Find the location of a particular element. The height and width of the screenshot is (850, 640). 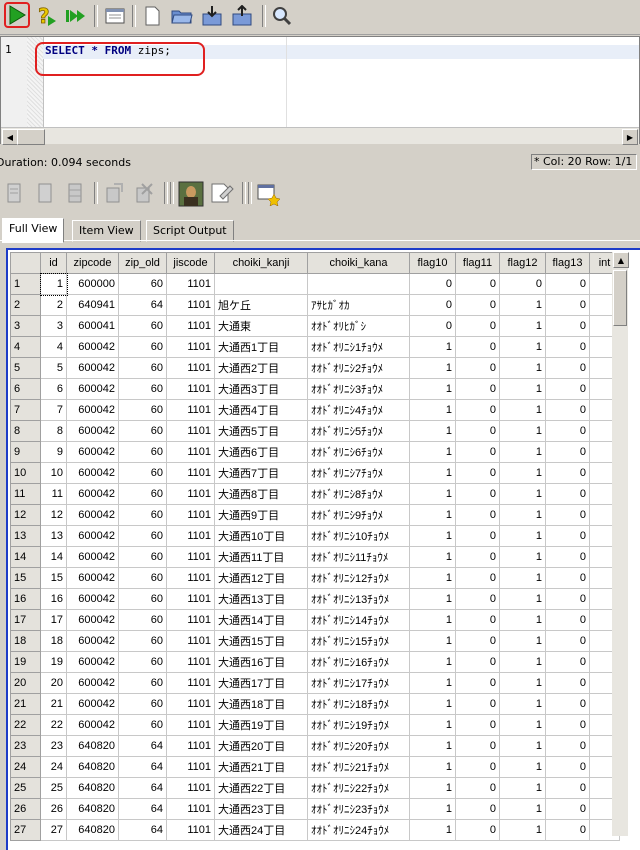

table-row: 10 10 600042 60 1101 大通西7丁目 ｵｵﾄﾞｵﾘﾆｼ7ﾁｮｳﾒ 1 0 1 0 is located at coordinates (315, 473).